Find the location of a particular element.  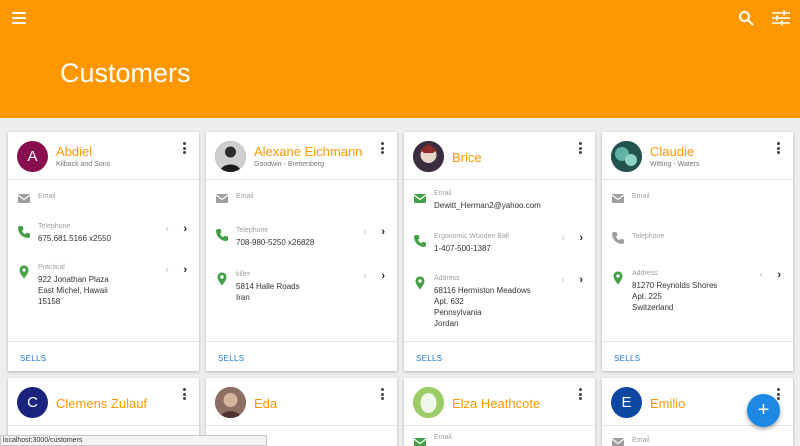

address-line: 68116 Hermiston Meadows is located at coordinates (482, 290).